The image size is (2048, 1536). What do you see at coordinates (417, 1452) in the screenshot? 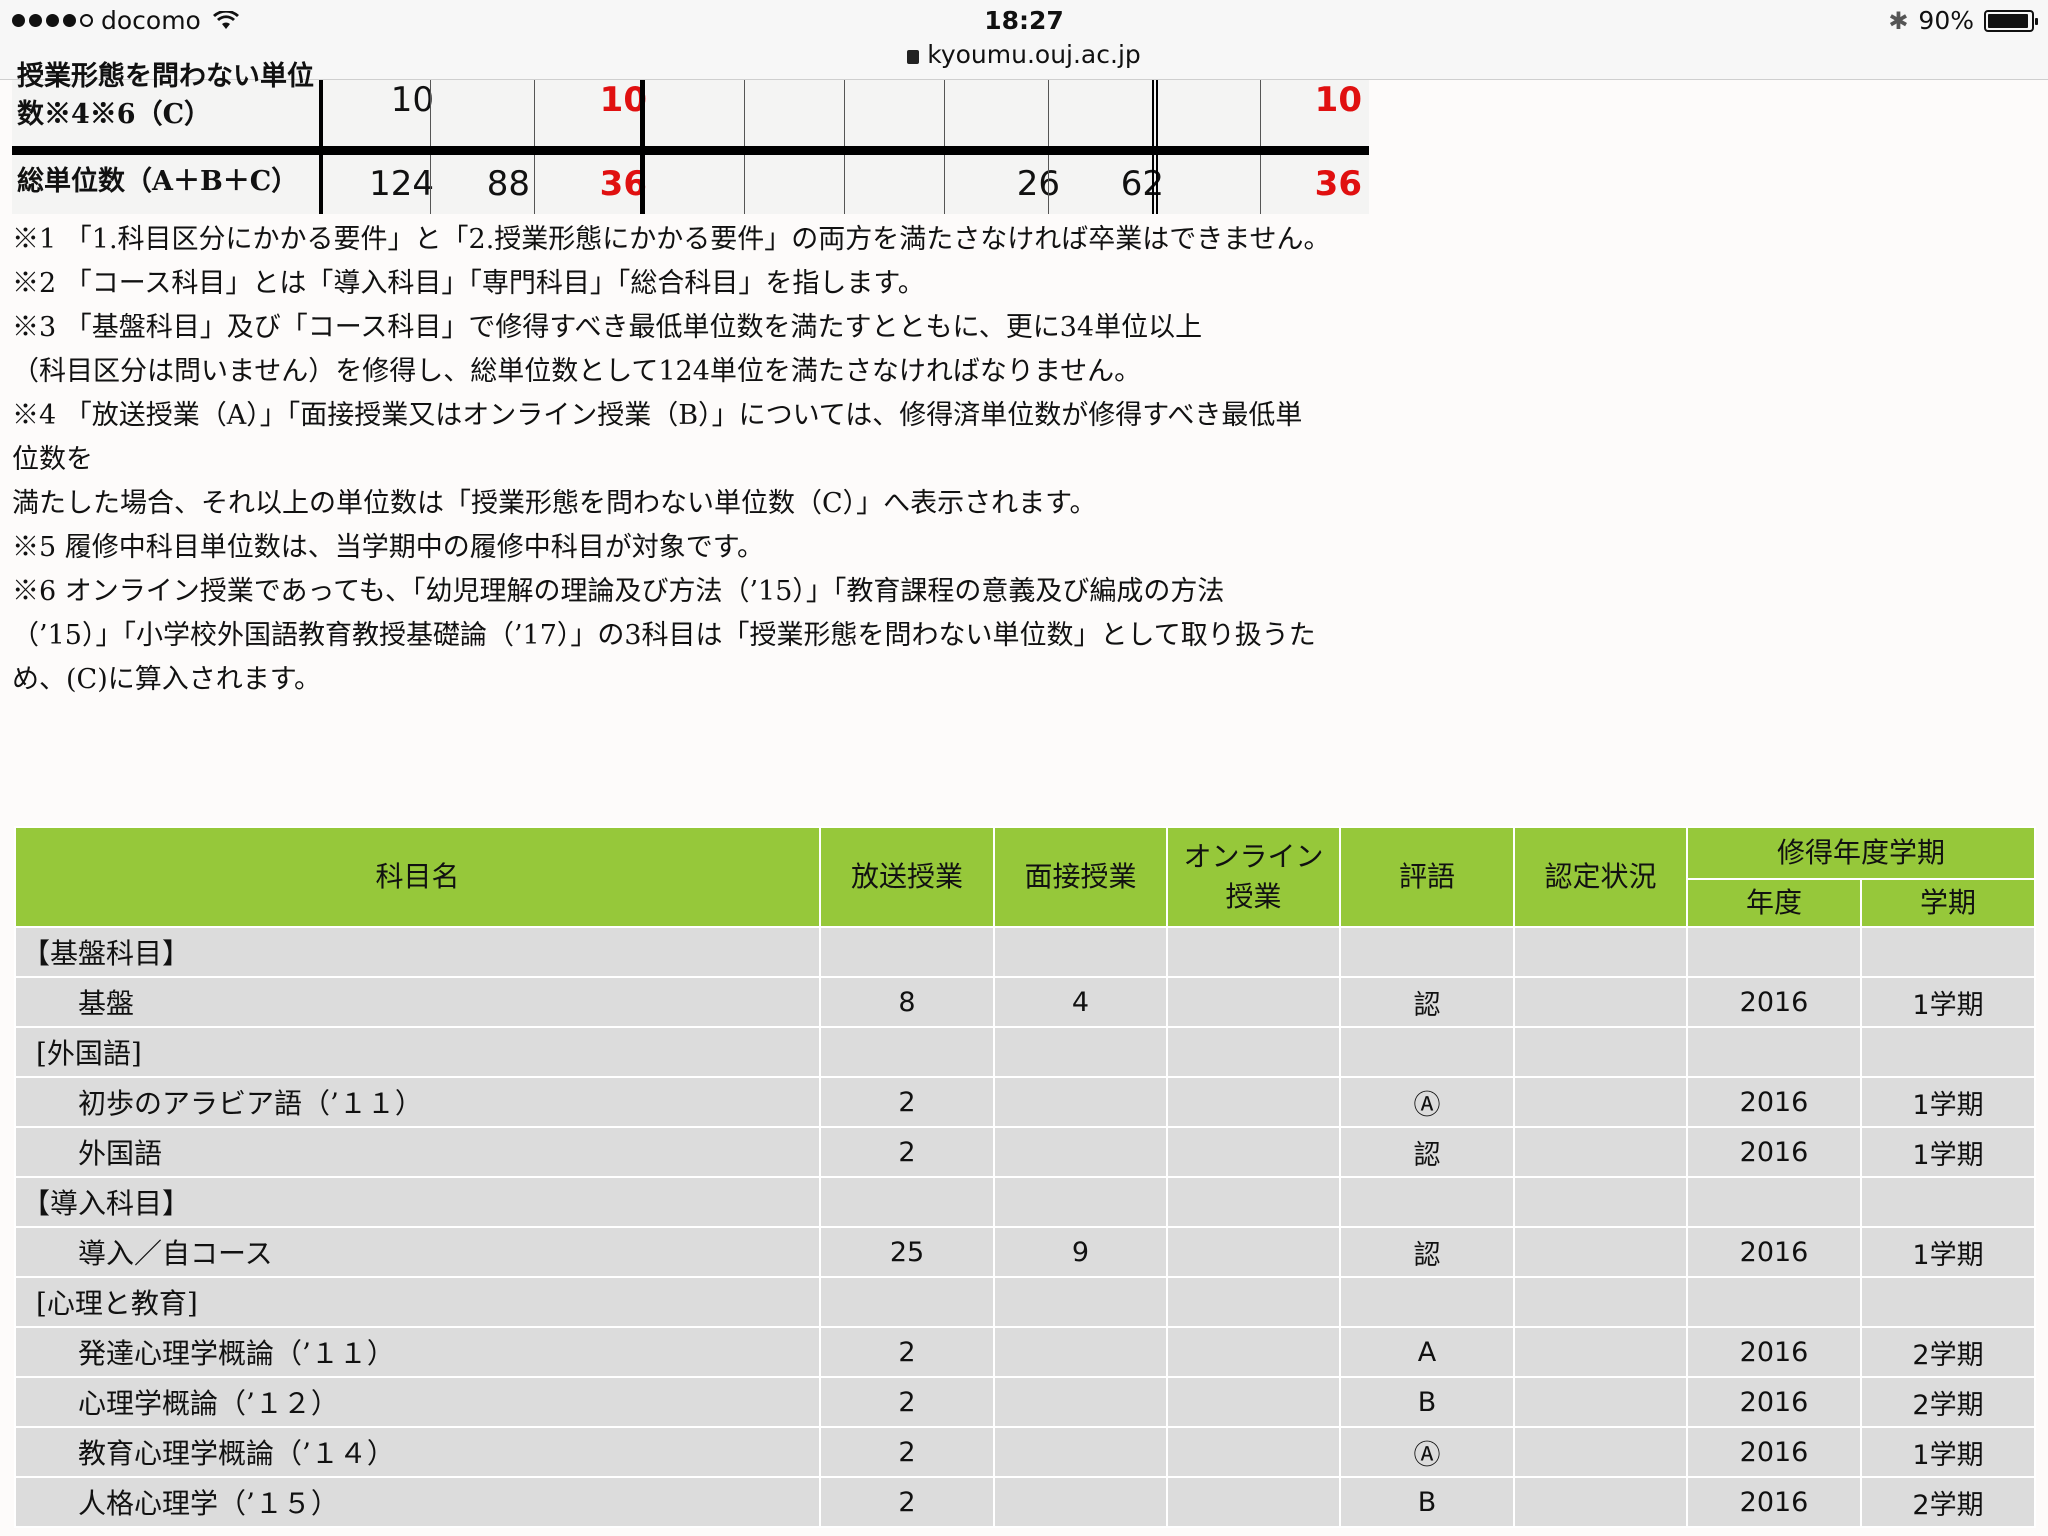
I see `subject-name: 教育心理学概論（’１４）` at bounding box center [417, 1452].